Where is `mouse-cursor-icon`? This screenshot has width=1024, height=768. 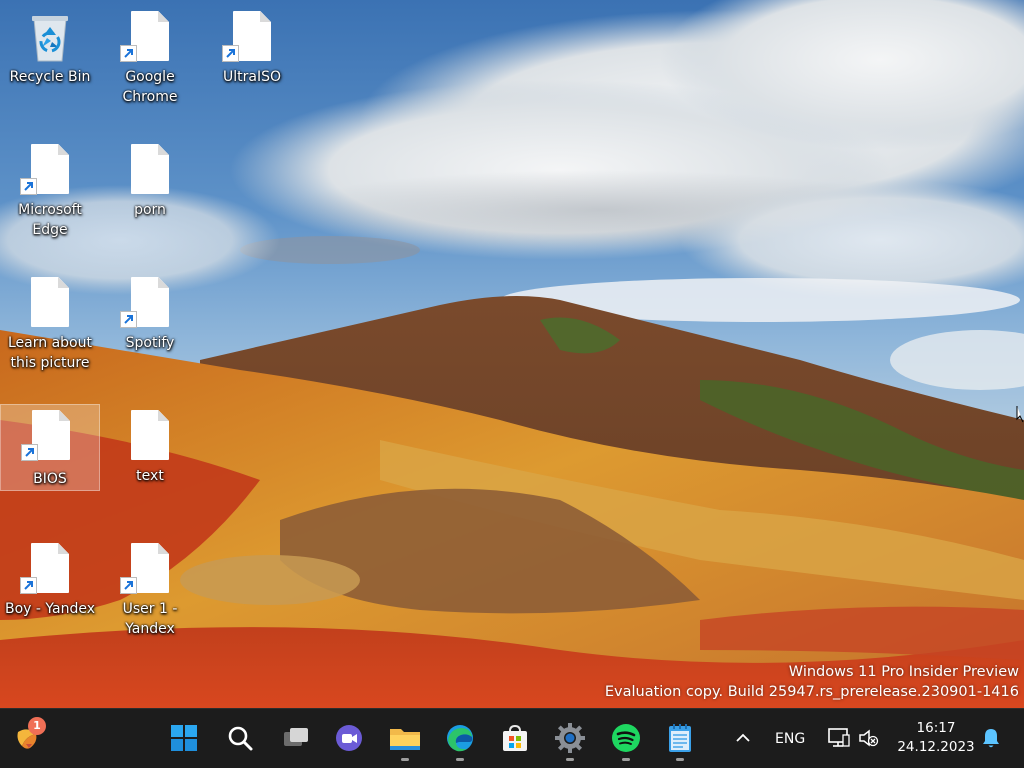 mouse-cursor-icon is located at coordinates (1020, 414).